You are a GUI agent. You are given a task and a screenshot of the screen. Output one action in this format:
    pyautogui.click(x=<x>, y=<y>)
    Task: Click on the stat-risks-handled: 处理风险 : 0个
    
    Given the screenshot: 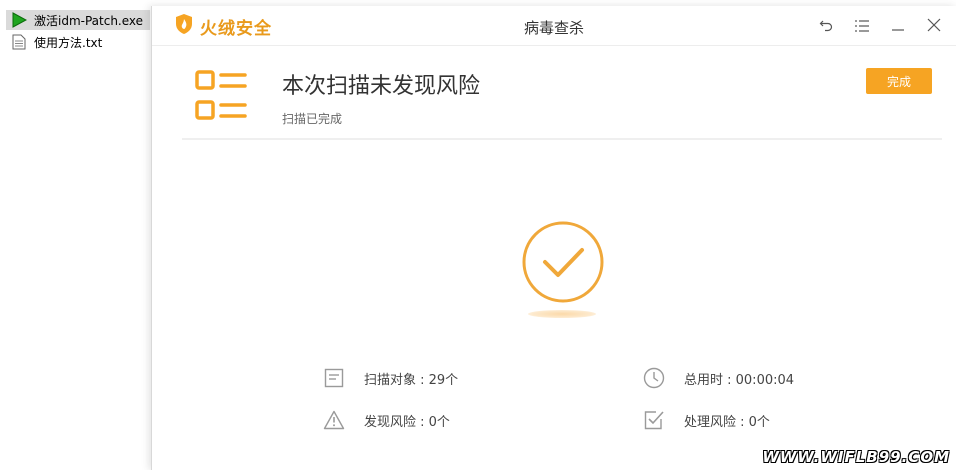 What is the action you would take?
    pyautogui.click(x=706, y=420)
    